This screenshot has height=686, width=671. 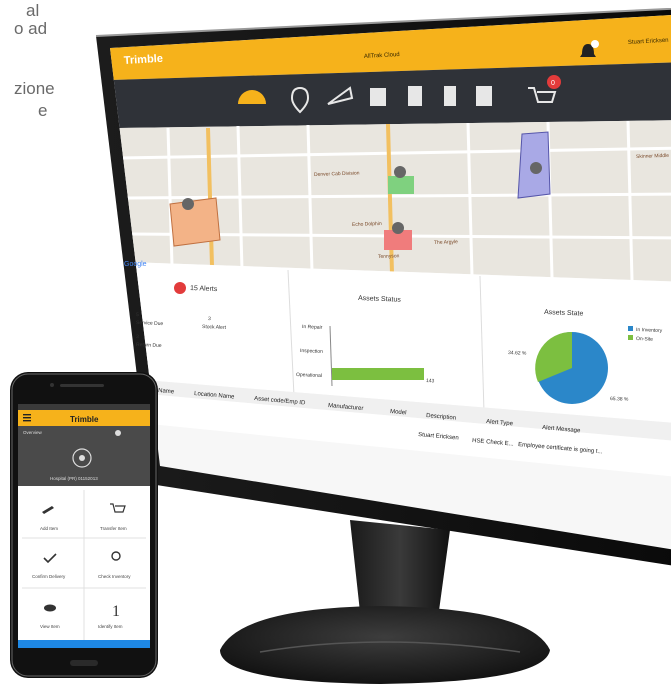 I want to click on phone-action-label: Identify Item, so click(x=110, y=626).